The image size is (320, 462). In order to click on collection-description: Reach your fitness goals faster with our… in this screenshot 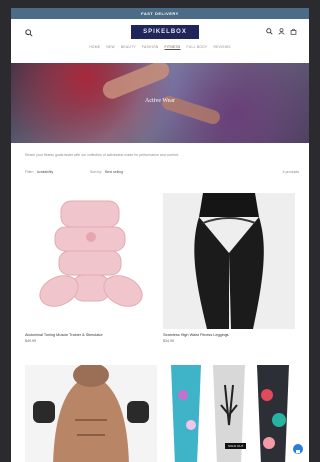, I will do `click(102, 155)`.